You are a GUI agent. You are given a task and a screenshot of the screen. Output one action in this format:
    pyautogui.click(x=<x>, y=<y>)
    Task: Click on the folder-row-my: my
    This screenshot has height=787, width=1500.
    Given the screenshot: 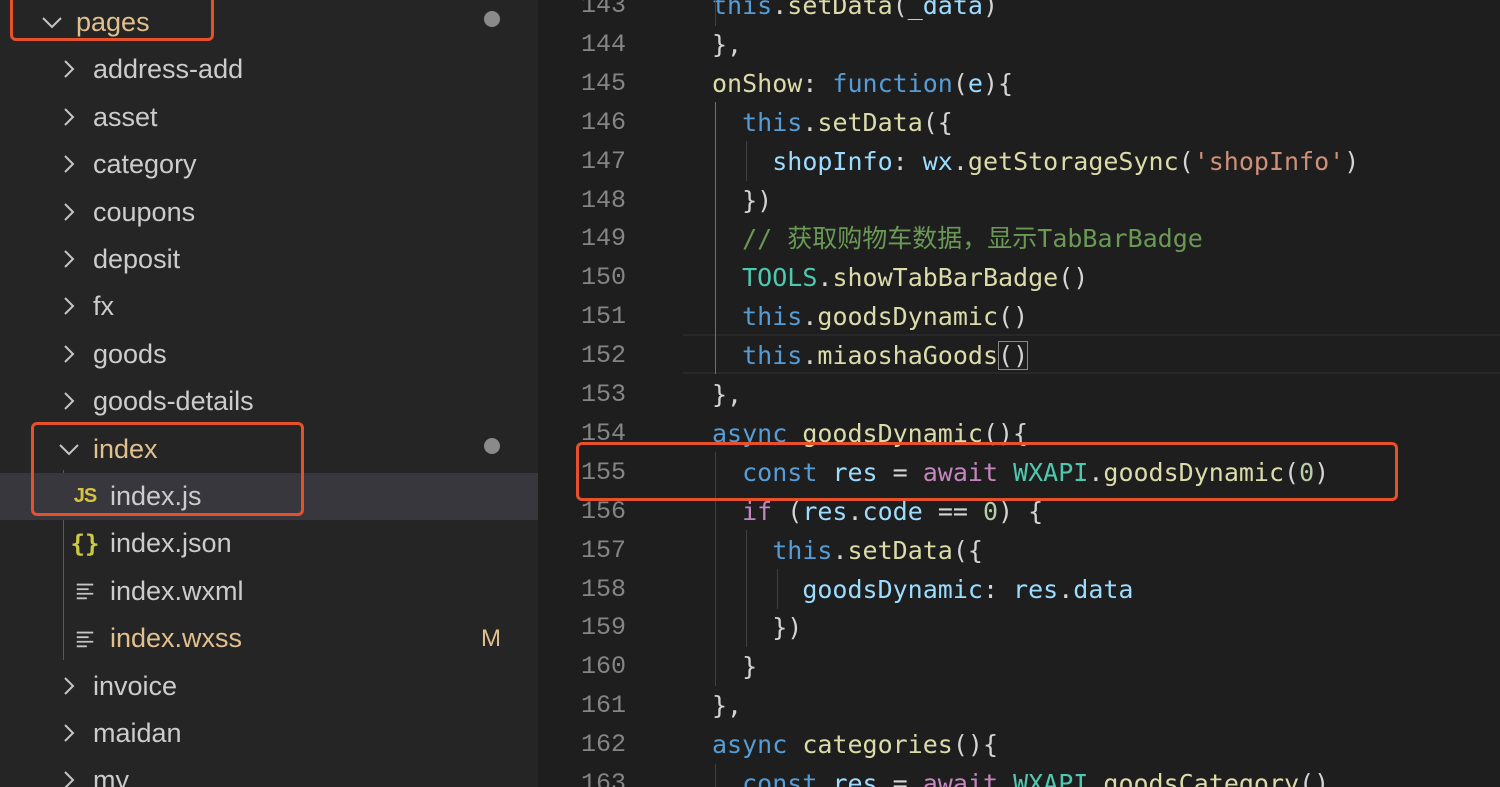 What is the action you would take?
    pyautogui.click(x=269, y=772)
    